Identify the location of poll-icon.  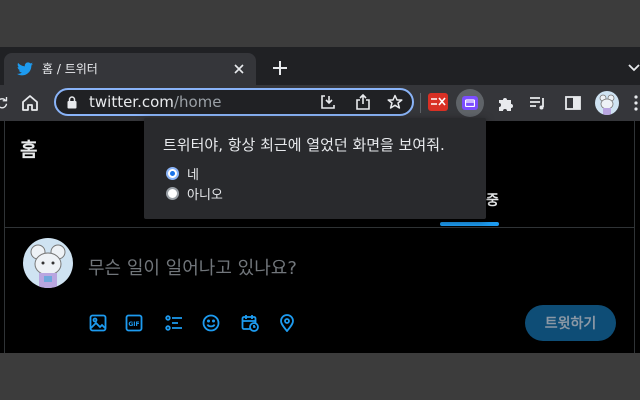
(174, 323).